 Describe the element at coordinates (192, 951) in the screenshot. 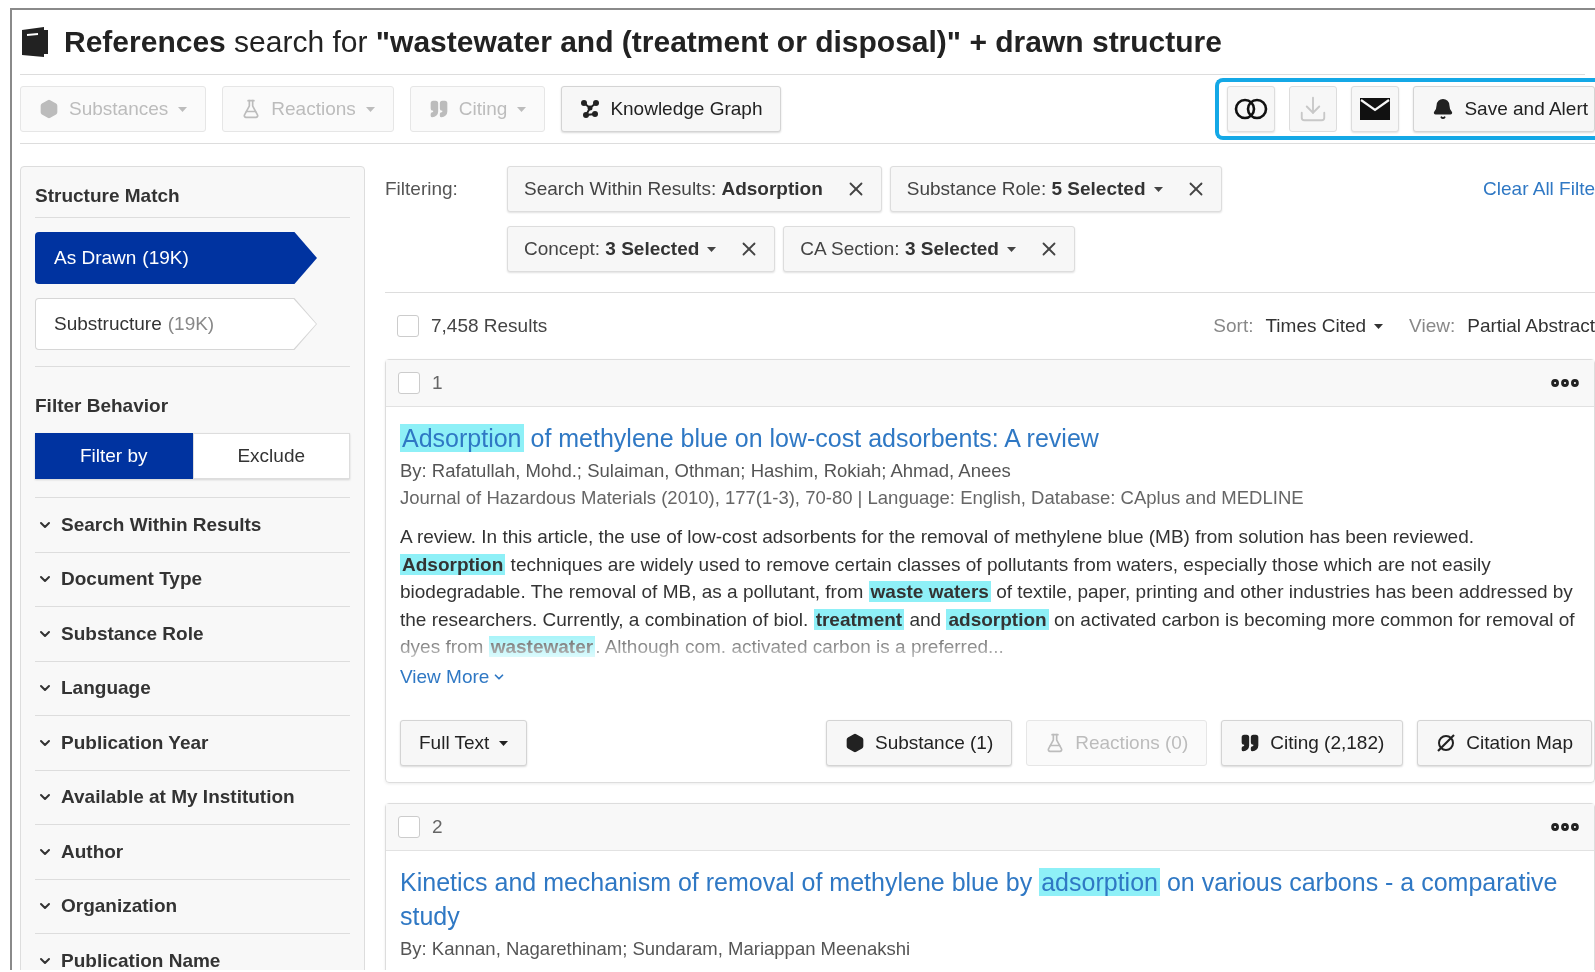

I see `facet-header: Publication Name` at that location.